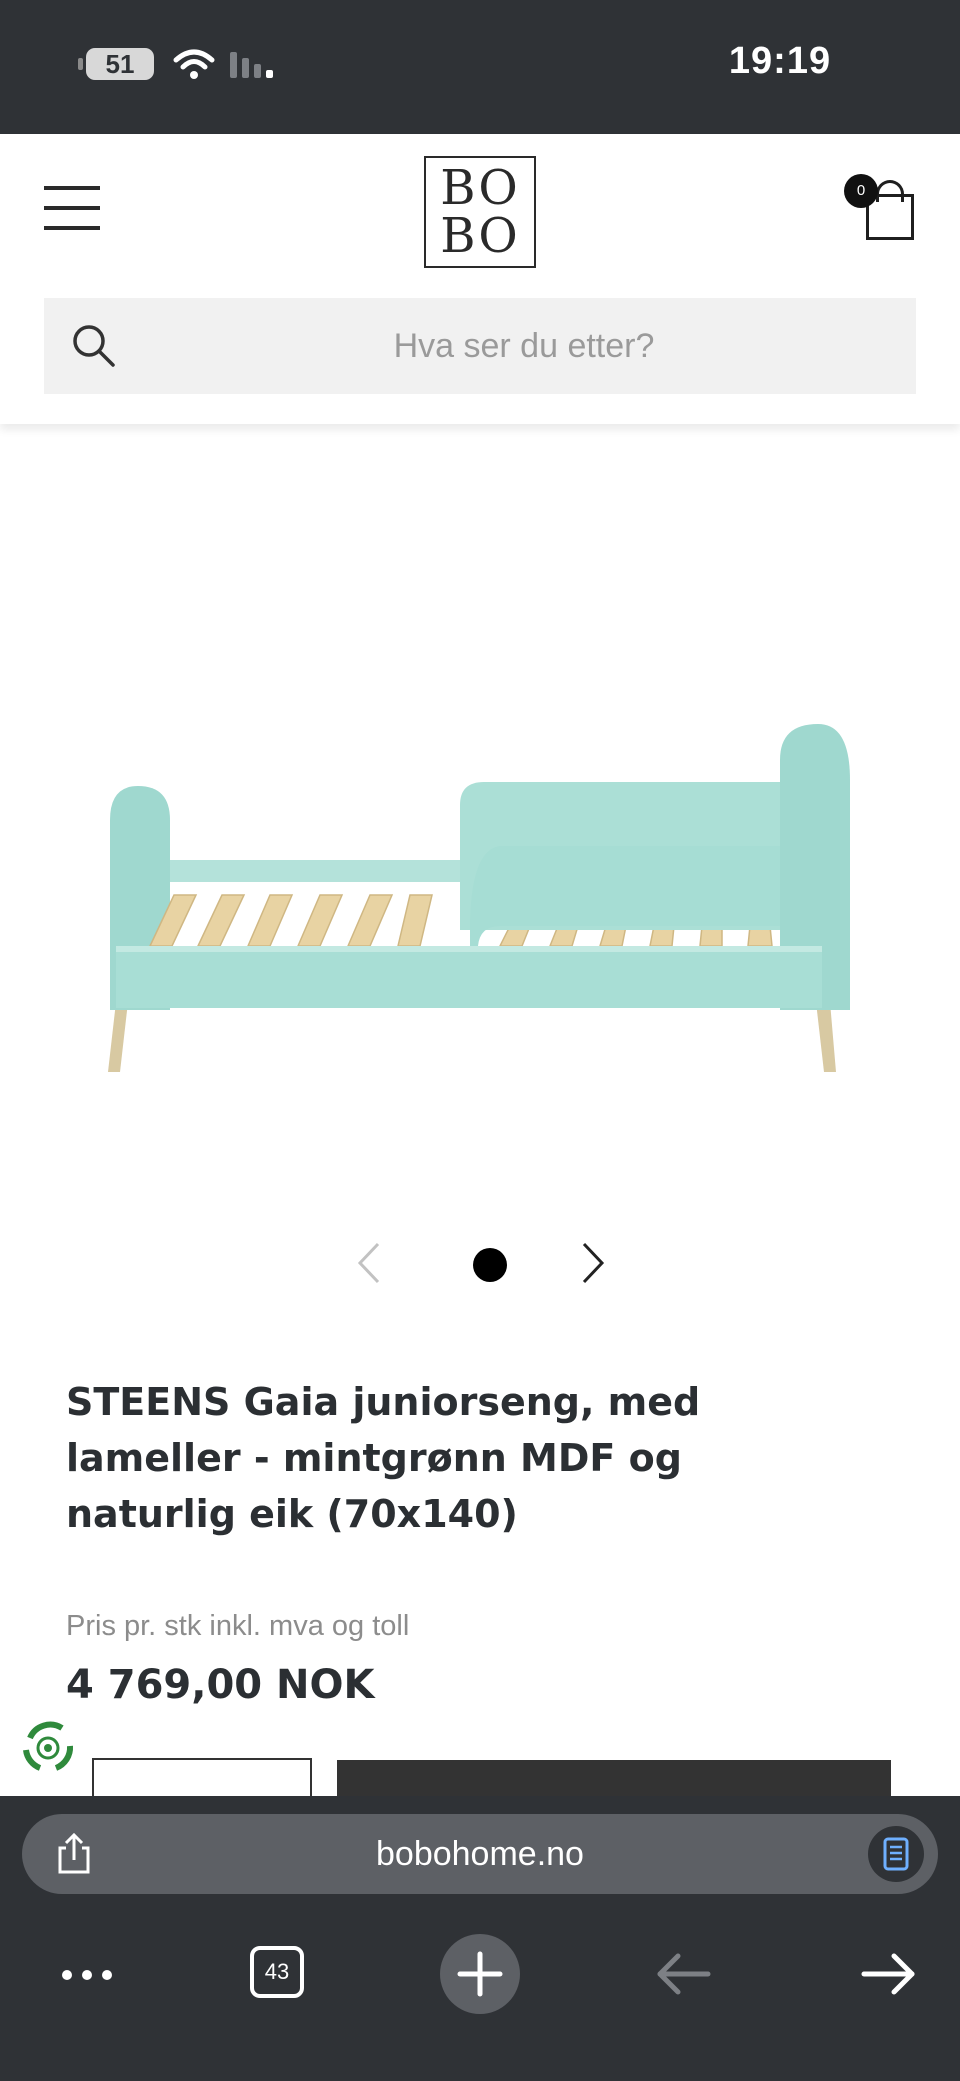  Describe the element at coordinates (74, 1854) in the screenshot. I see `share-icon` at that location.